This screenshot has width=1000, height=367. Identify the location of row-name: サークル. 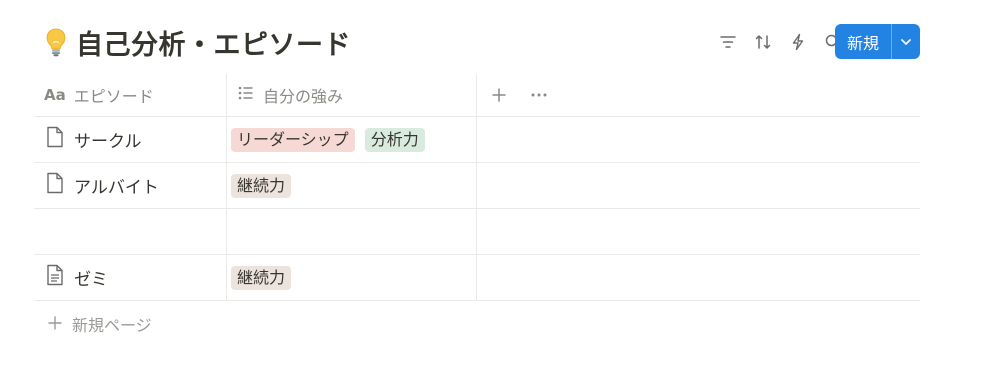
(108, 142).